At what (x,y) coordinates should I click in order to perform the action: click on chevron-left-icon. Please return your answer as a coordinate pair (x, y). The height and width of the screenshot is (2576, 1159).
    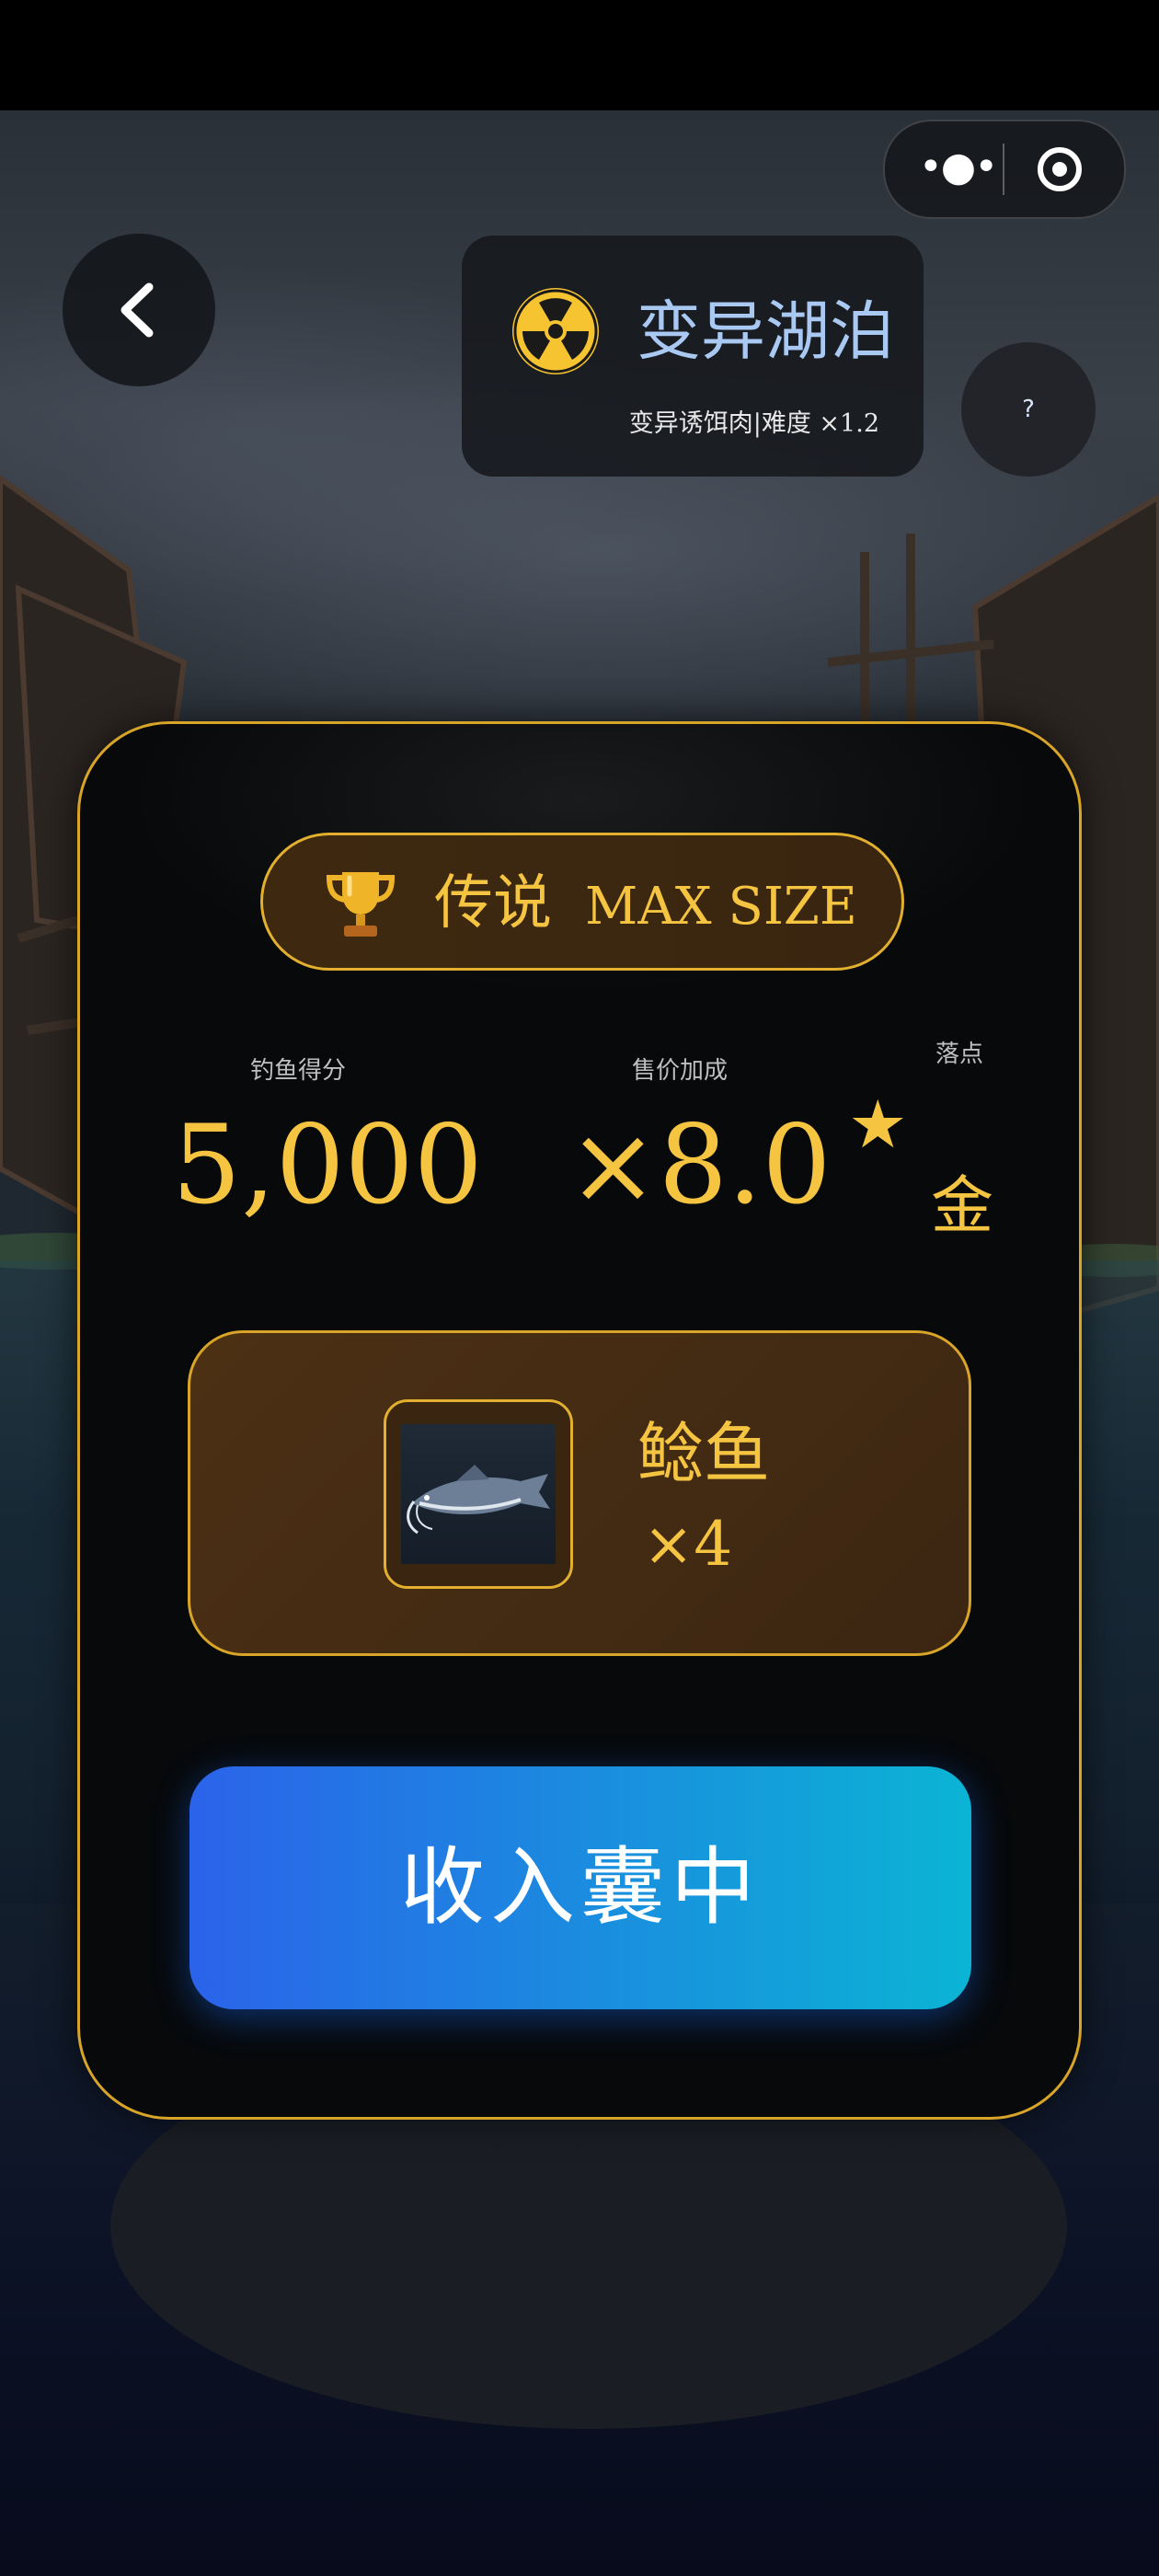
    Looking at the image, I should click on (137, 310).